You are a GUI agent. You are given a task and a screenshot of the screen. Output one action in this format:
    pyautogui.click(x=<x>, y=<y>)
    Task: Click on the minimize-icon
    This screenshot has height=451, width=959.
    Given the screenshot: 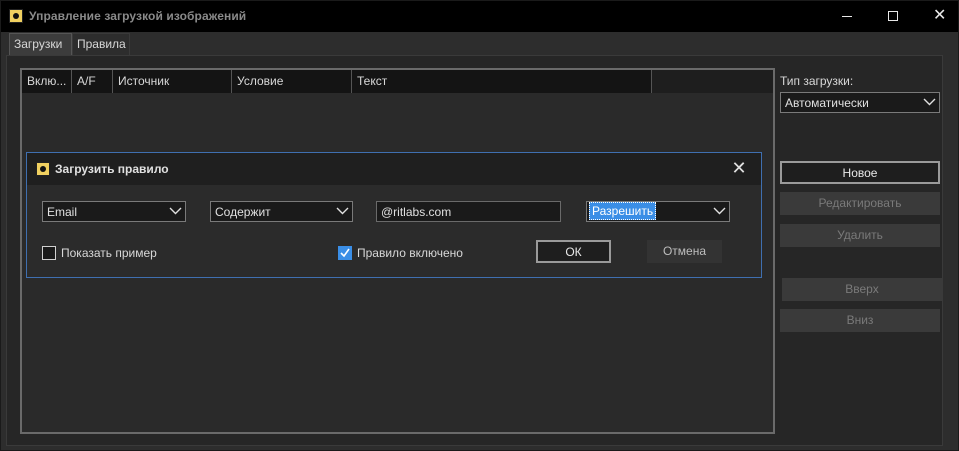 What is the action you would take?
    pyautogui.click(x=847, y=16)
    